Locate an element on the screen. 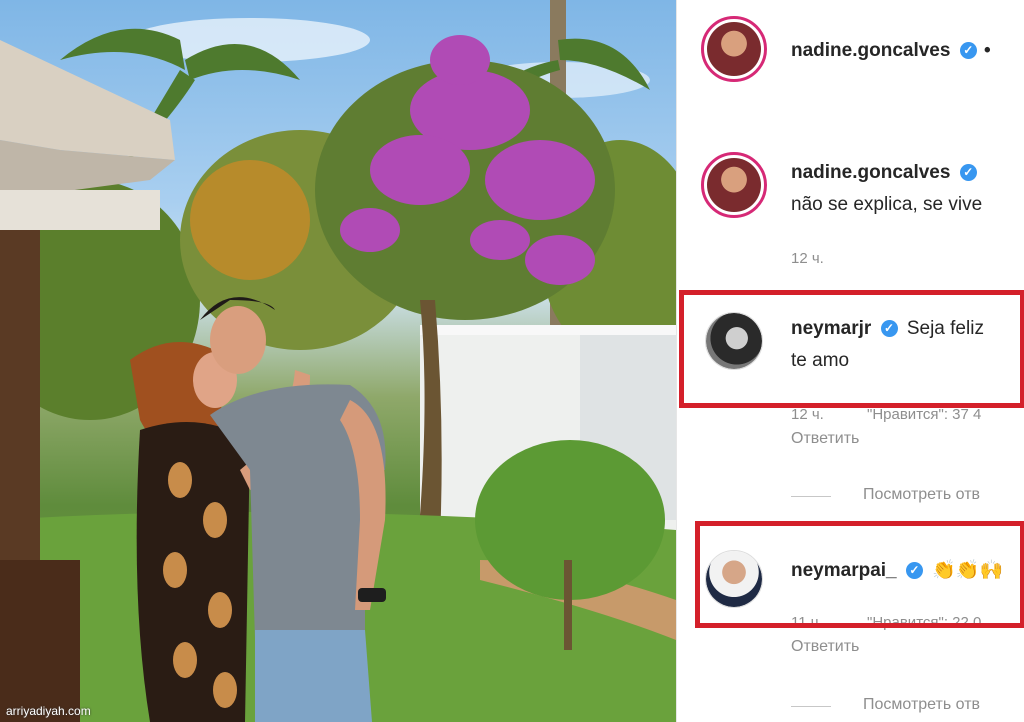 Image resolution: width=1024 pixels, height=722 pixels. comment-likes: "Нравится": 37 4 is located at coordinates (924, 414).